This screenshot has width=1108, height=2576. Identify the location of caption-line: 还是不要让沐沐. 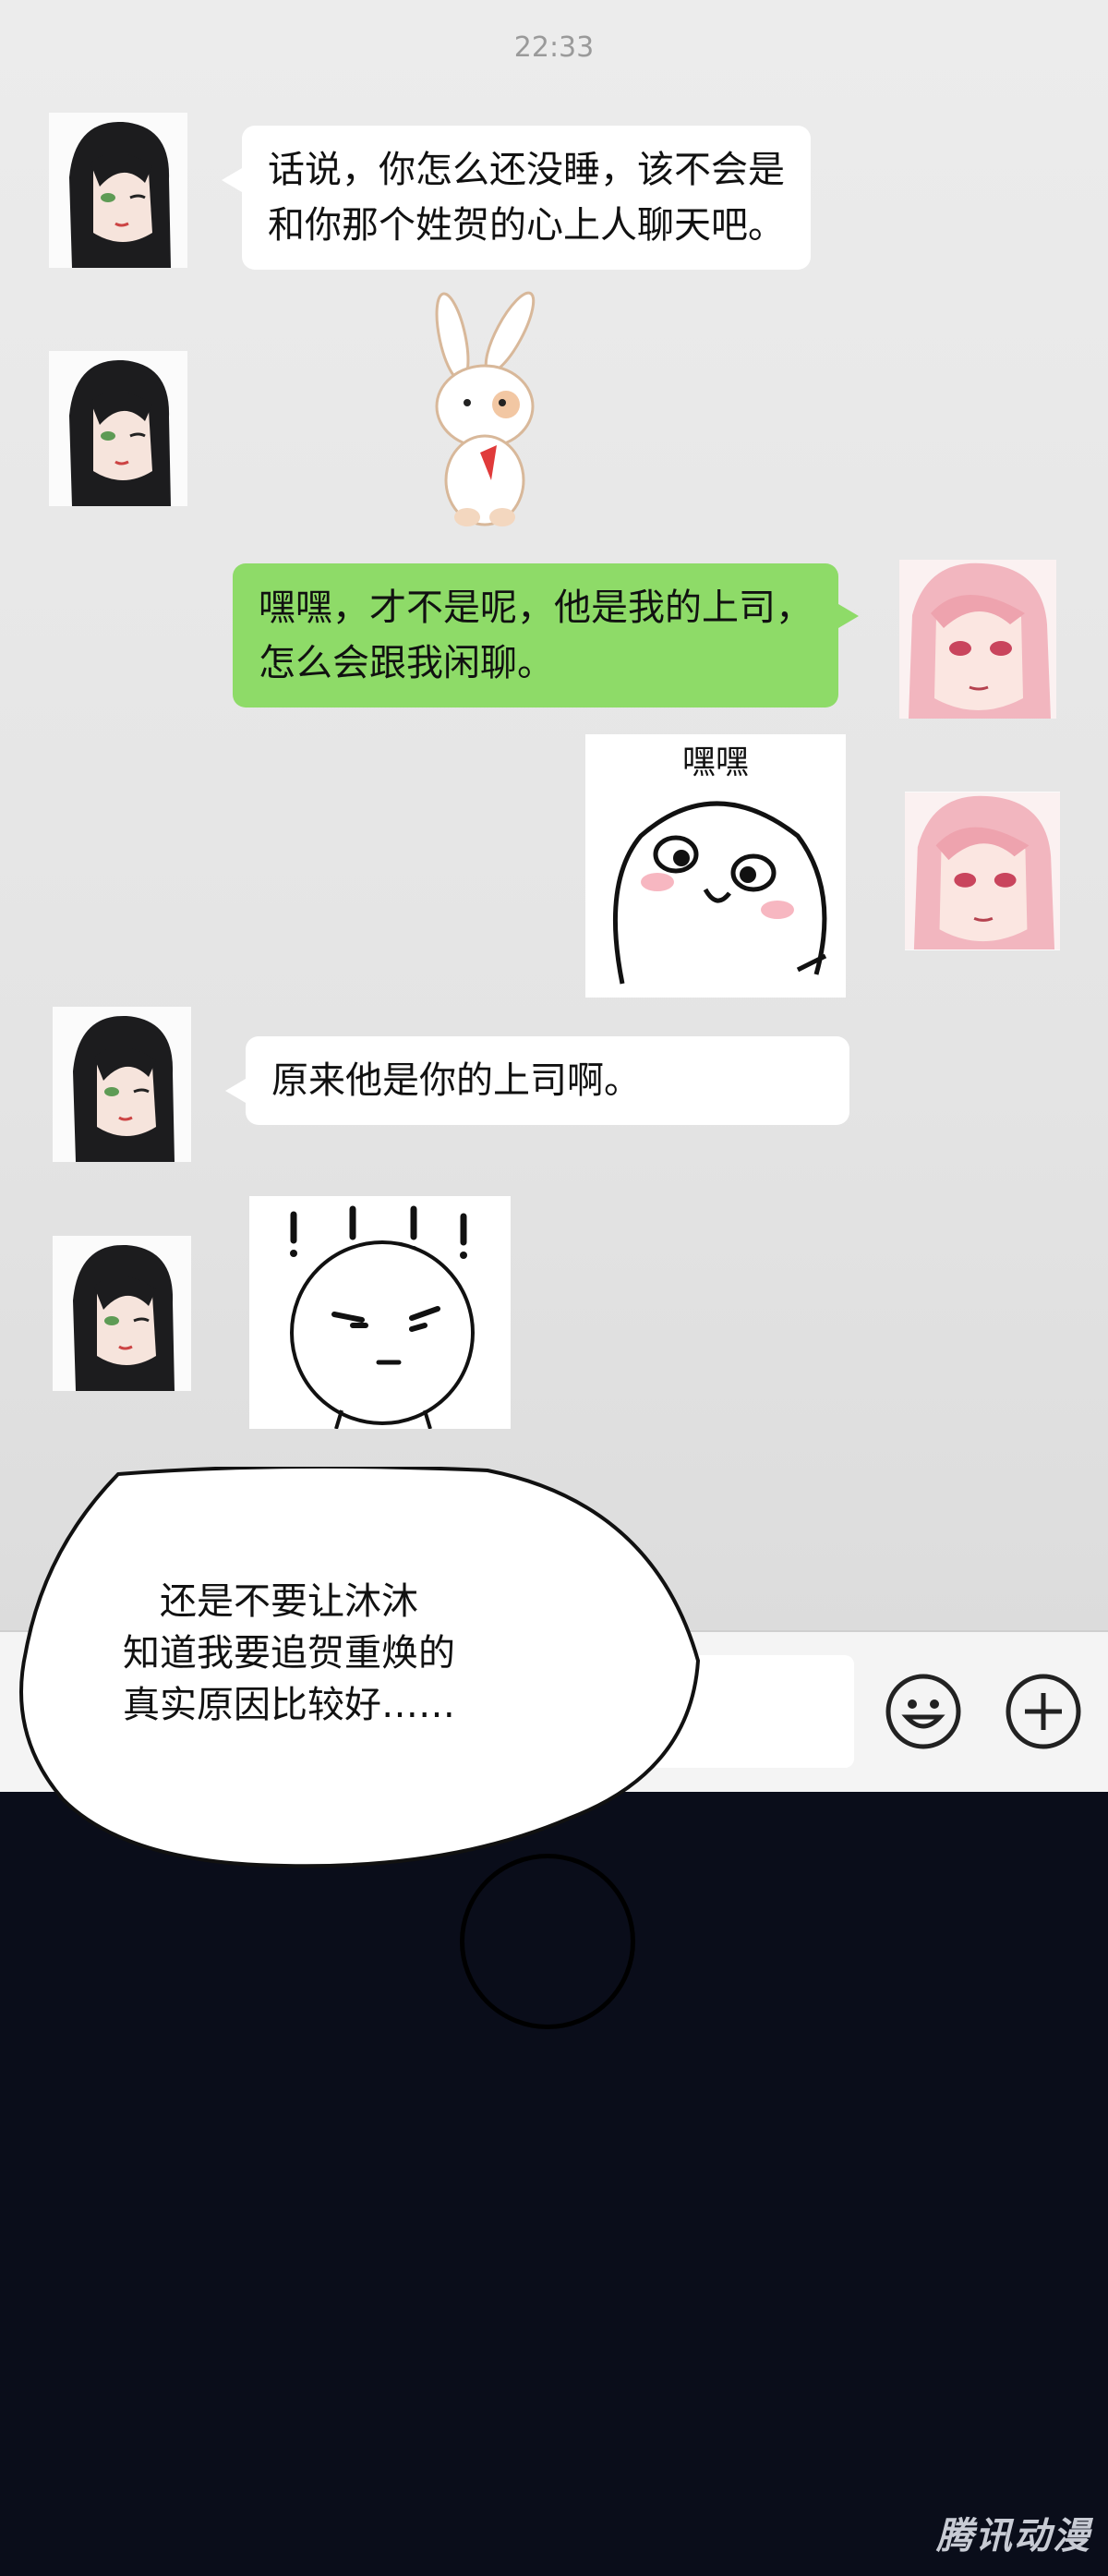
(289, 1601).